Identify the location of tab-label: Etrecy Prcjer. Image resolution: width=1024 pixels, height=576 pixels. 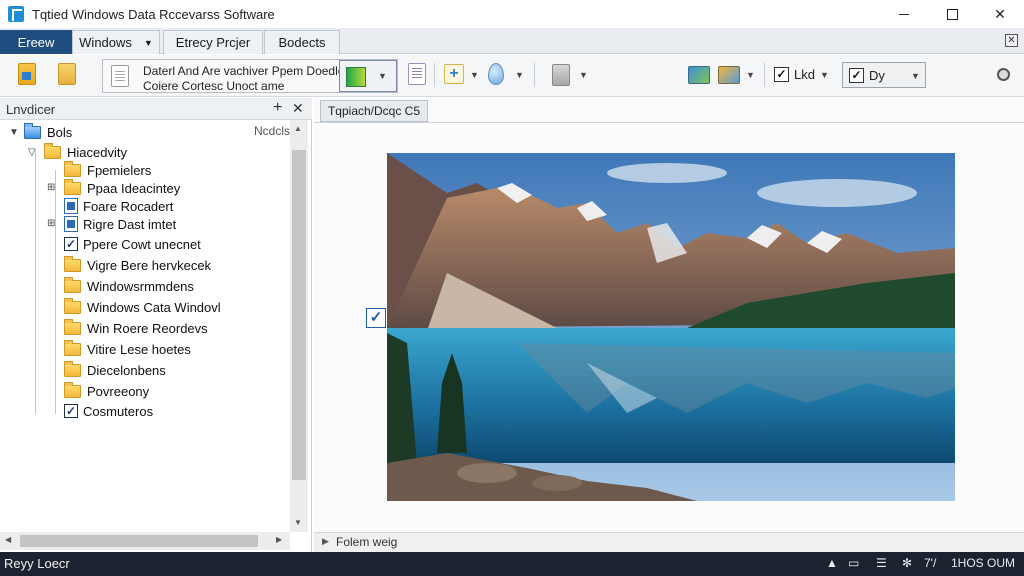
(213, 42).